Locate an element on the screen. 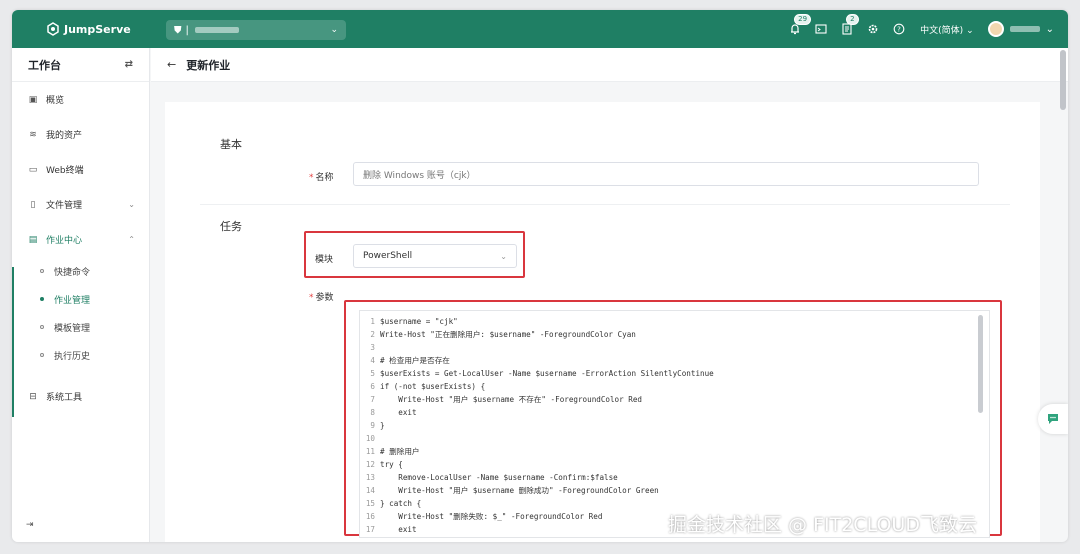 Image resolution: width=1080 pixels, height=554 pixels. sidebar-item-file-manager: ▯ 文件管理 ⌄ is located at coordinates (80, 204).